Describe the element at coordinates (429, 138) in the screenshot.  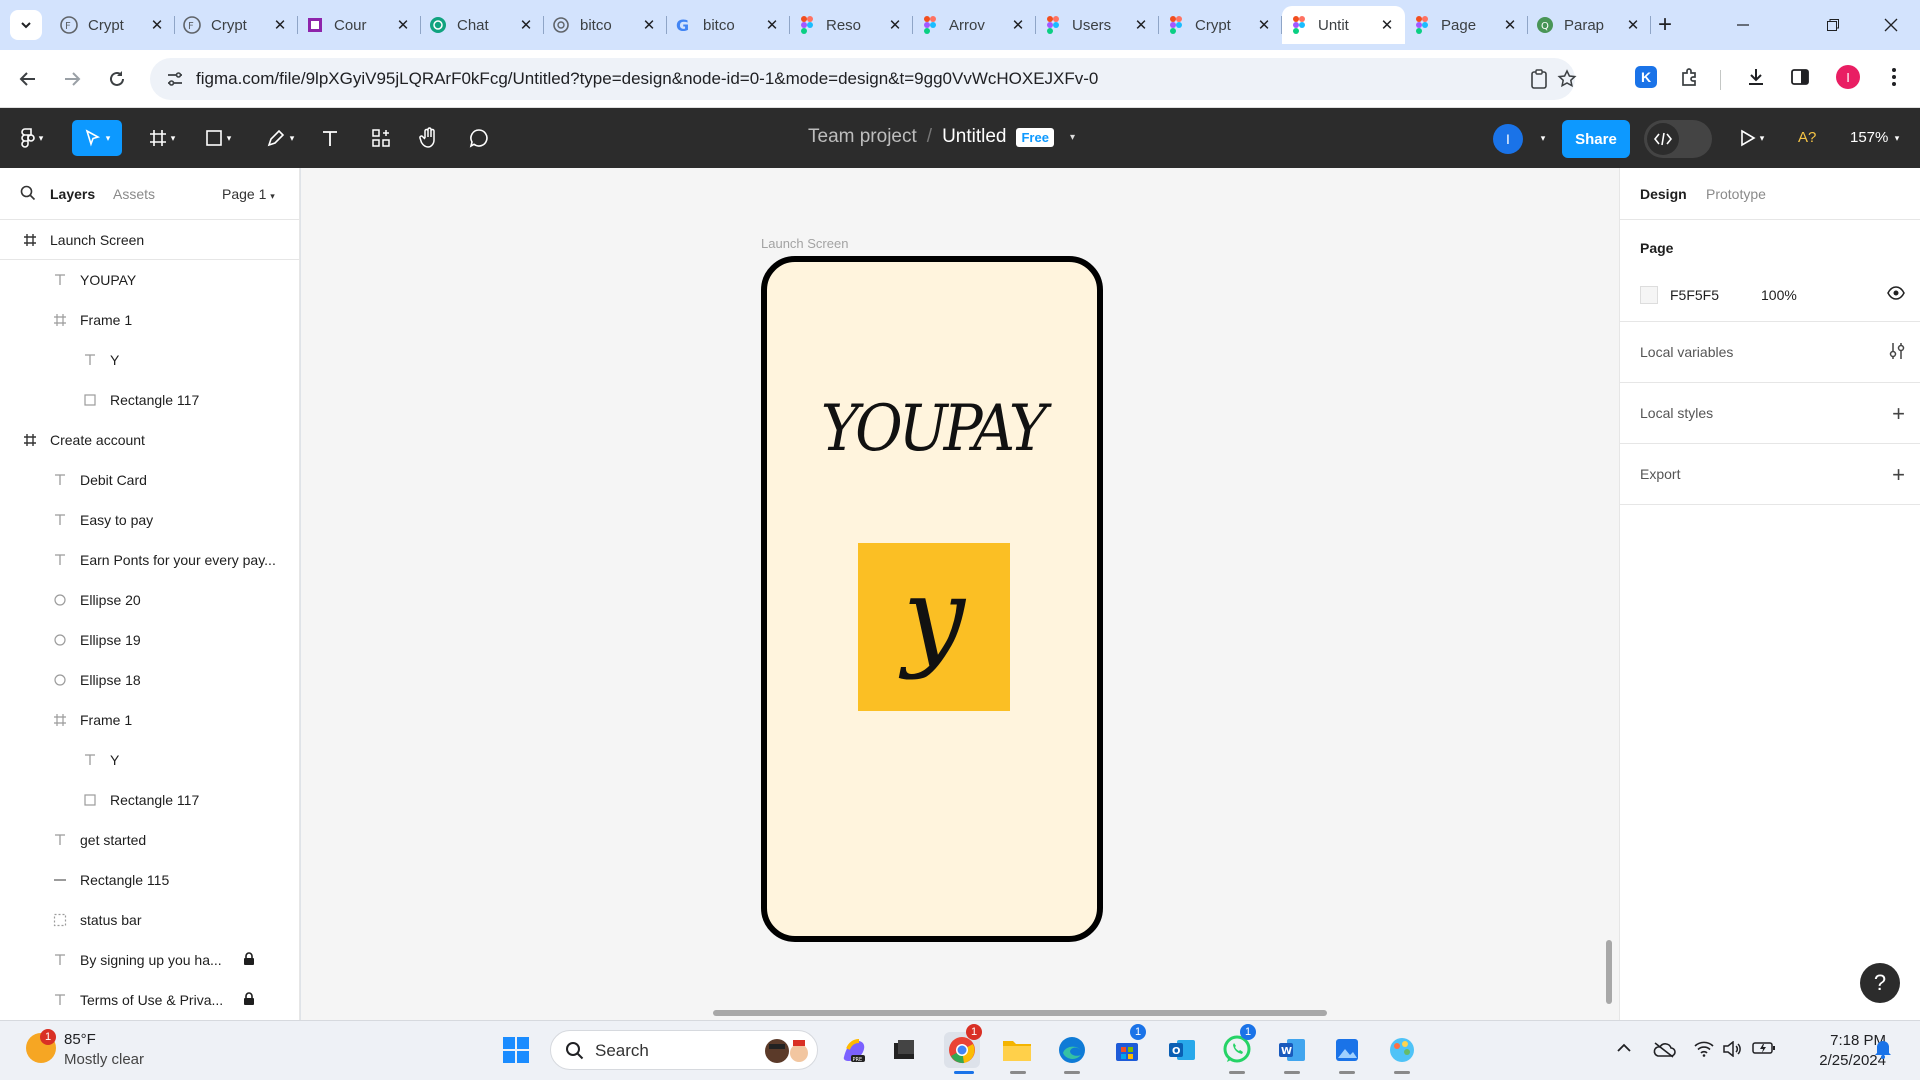
I see `hand-tool-button` at that location.